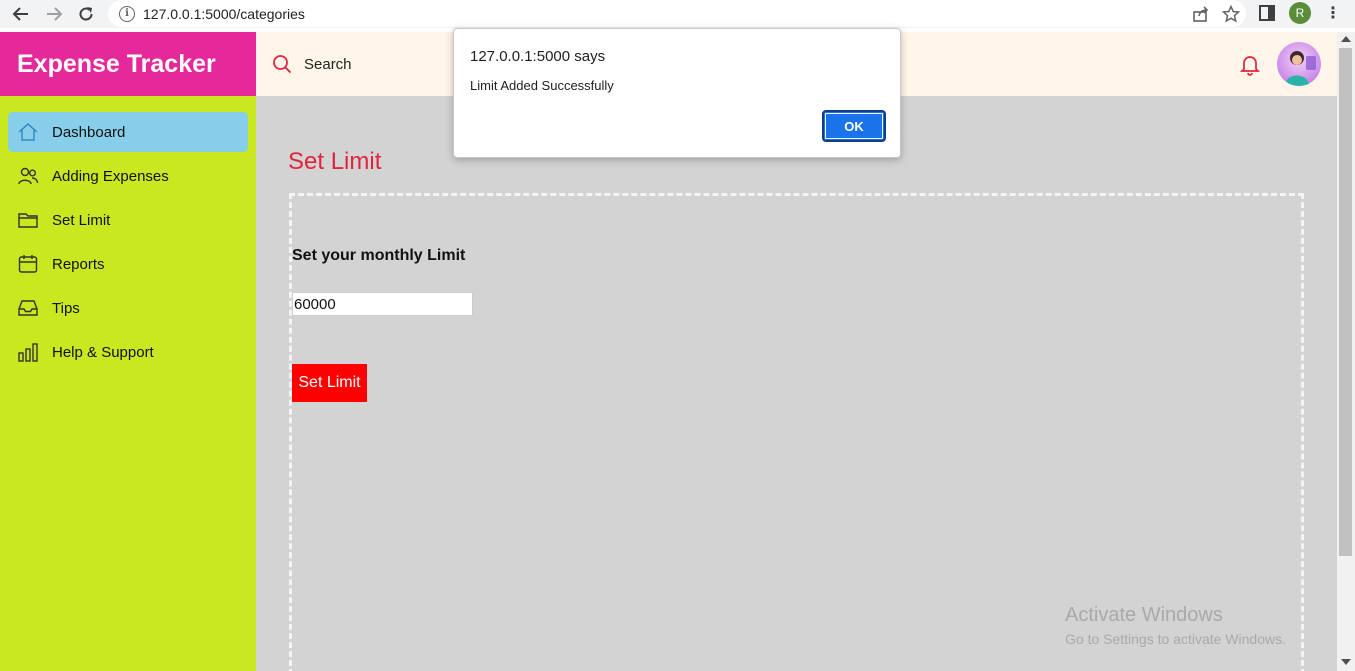 This screenshot has height=671, width=1355. I want to click on search-label: Search, so click(328, 64).